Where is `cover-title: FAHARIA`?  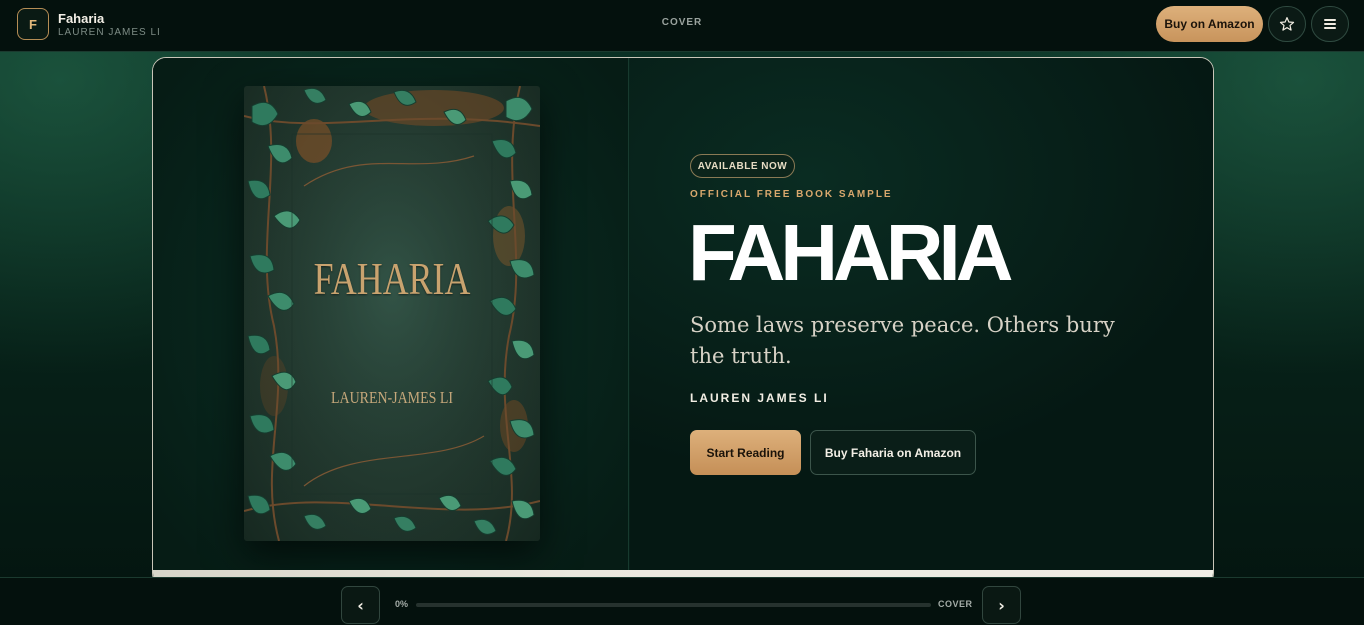 cover-title: FAHARIA is located at coordinates (392, 278).